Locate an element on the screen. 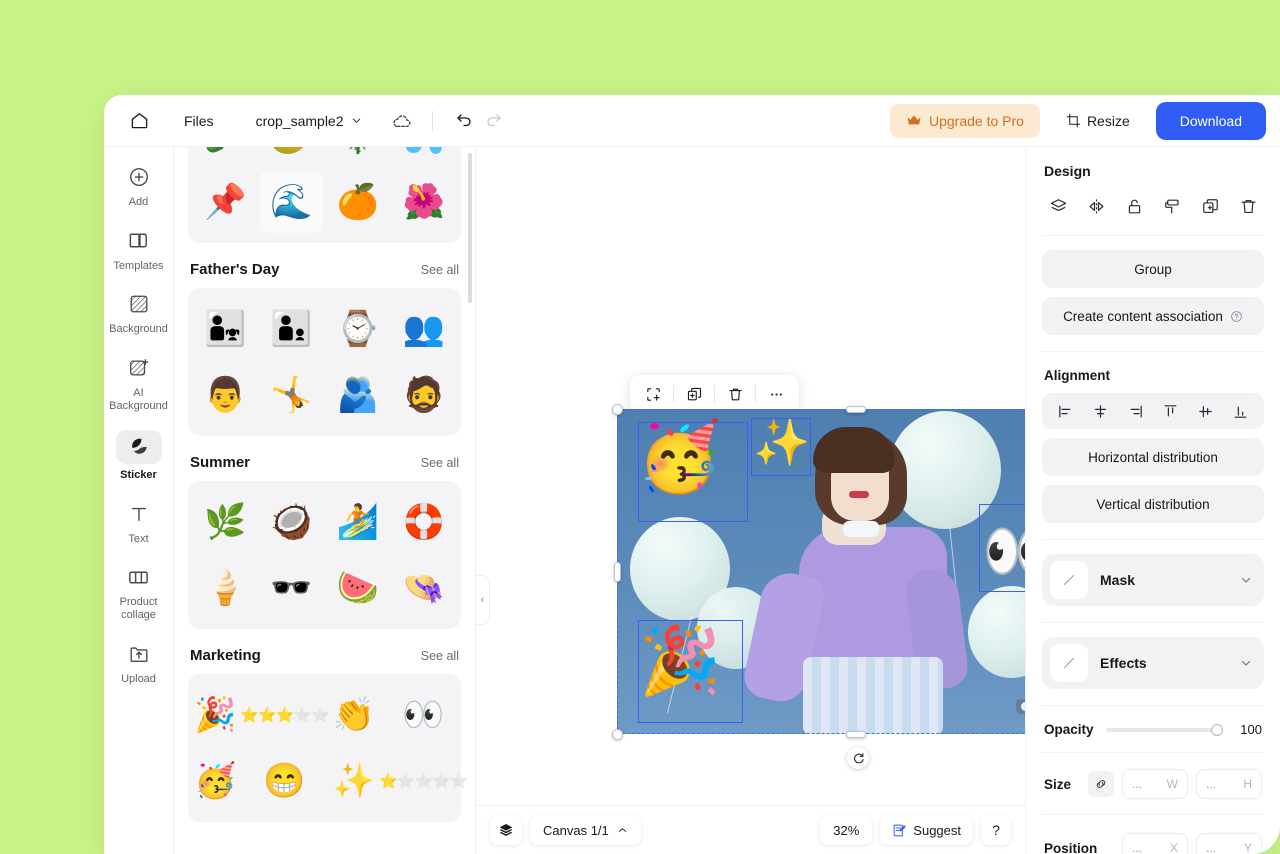  link-icon is located at coordinates (1101, 784).